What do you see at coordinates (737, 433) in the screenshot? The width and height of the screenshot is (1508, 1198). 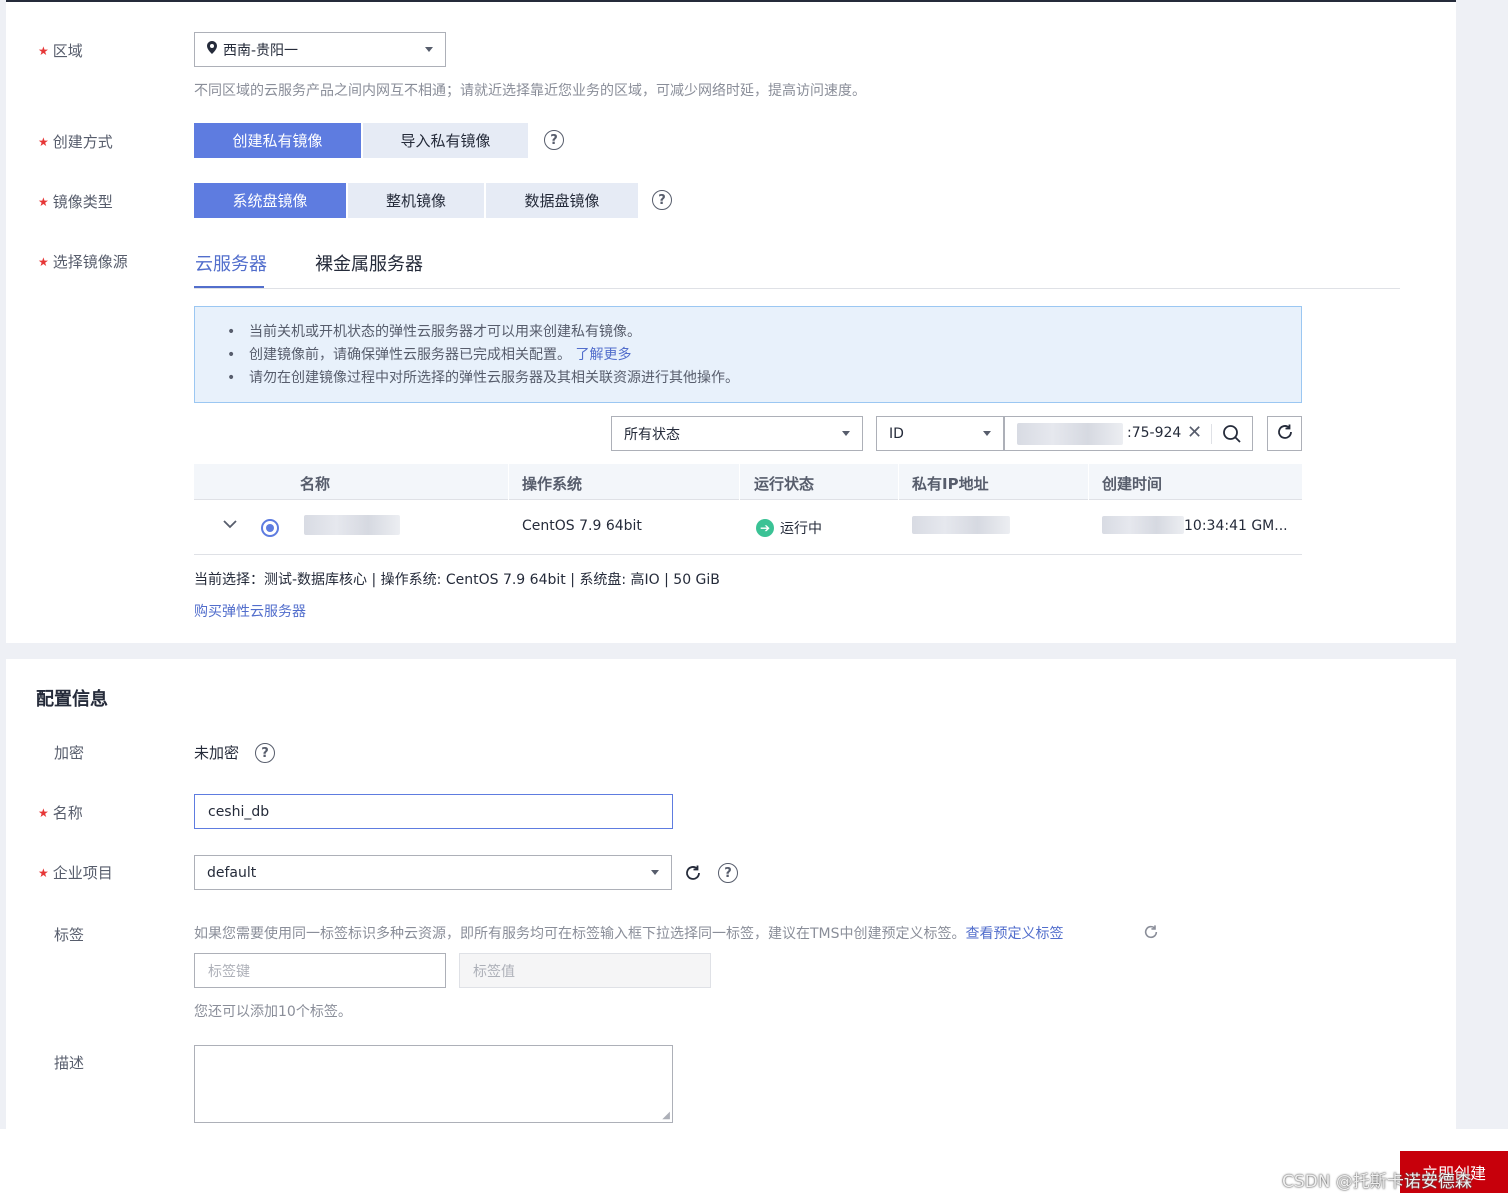 I see `status-filter-select: 所有状态` at bounding box center [737, 433].